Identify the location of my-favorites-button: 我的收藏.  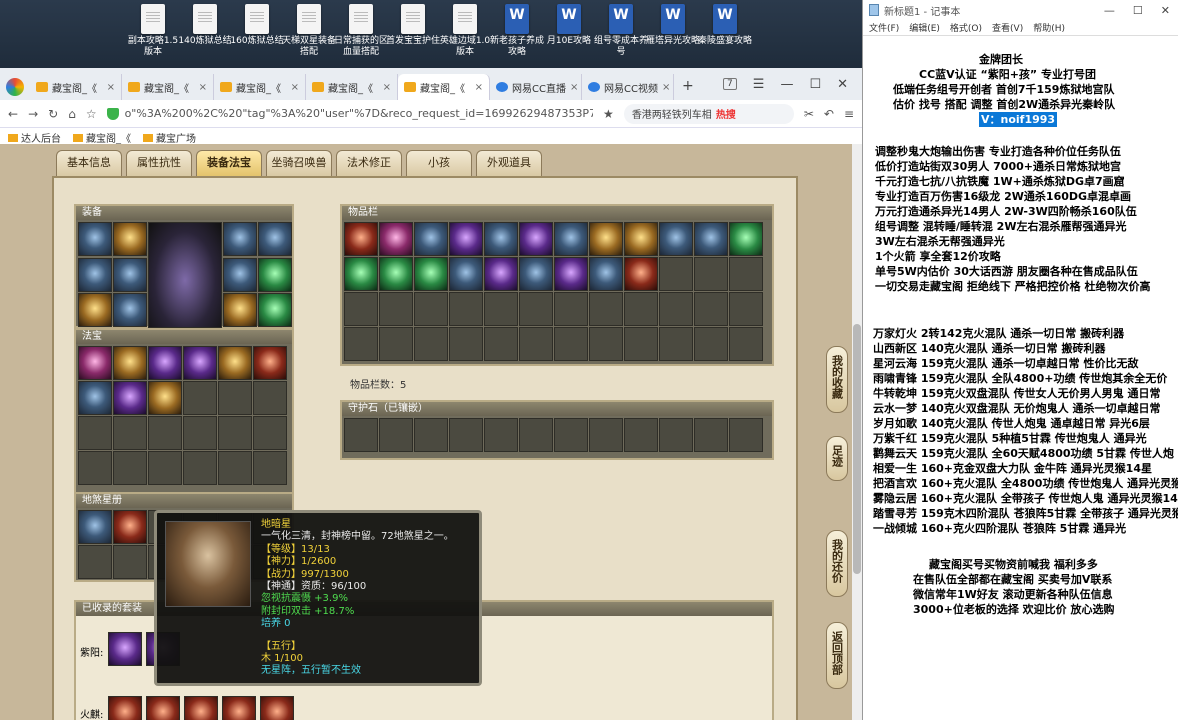
(837, 379).